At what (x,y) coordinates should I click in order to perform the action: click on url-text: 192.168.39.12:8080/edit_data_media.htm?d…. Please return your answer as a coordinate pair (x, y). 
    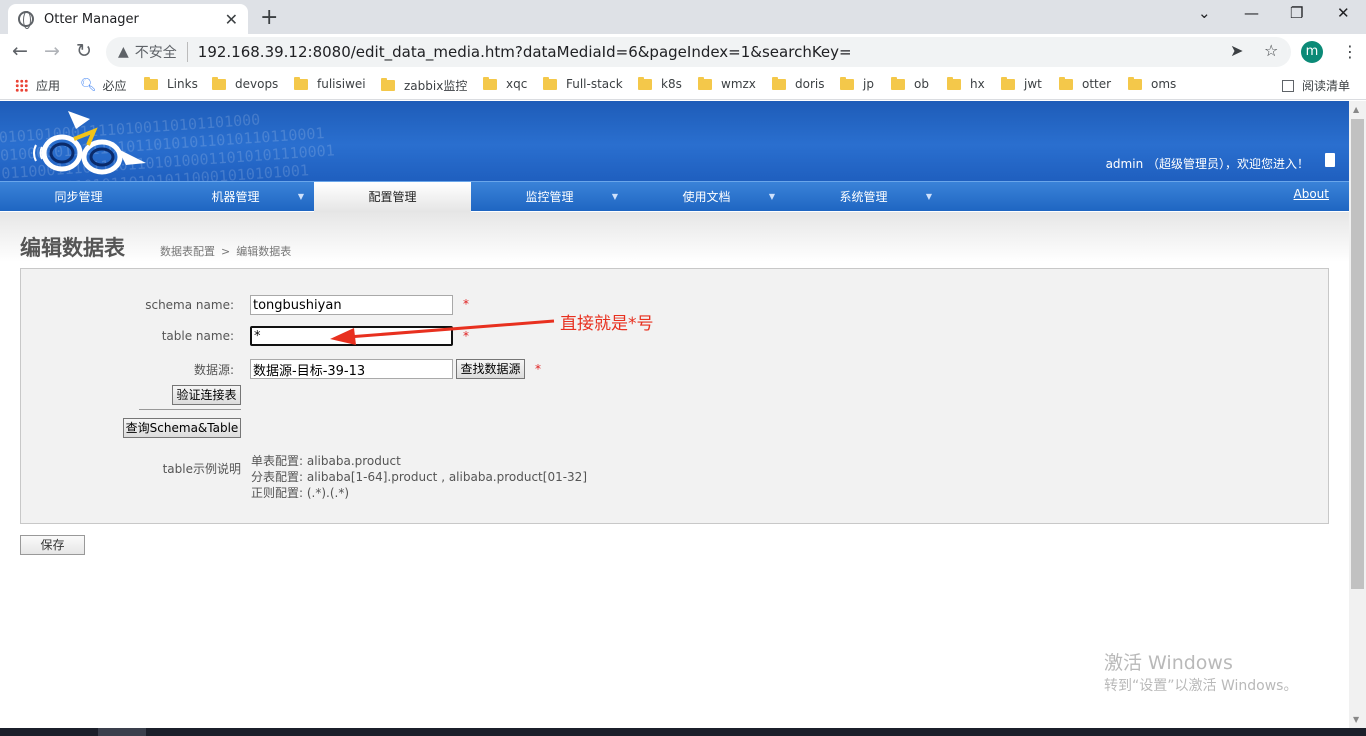
    Looking at the image, I should click on (525, 52).